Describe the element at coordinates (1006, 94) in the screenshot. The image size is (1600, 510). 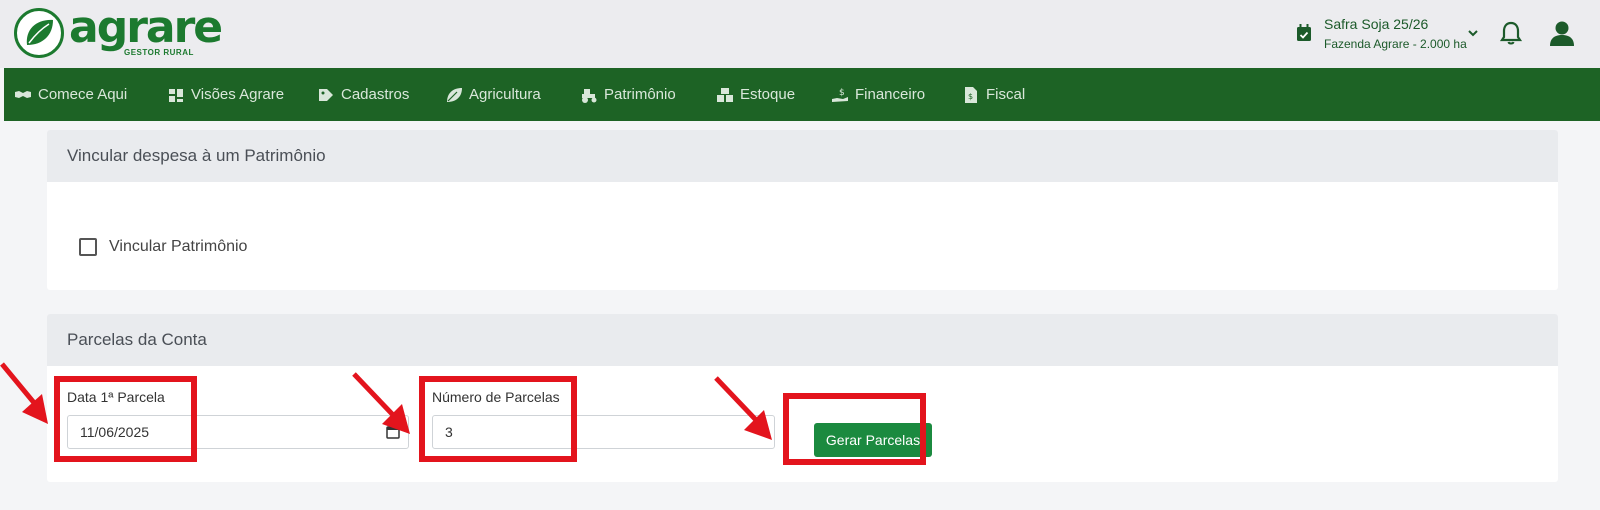
I see `nav-item-label: Fiscal` at that location.